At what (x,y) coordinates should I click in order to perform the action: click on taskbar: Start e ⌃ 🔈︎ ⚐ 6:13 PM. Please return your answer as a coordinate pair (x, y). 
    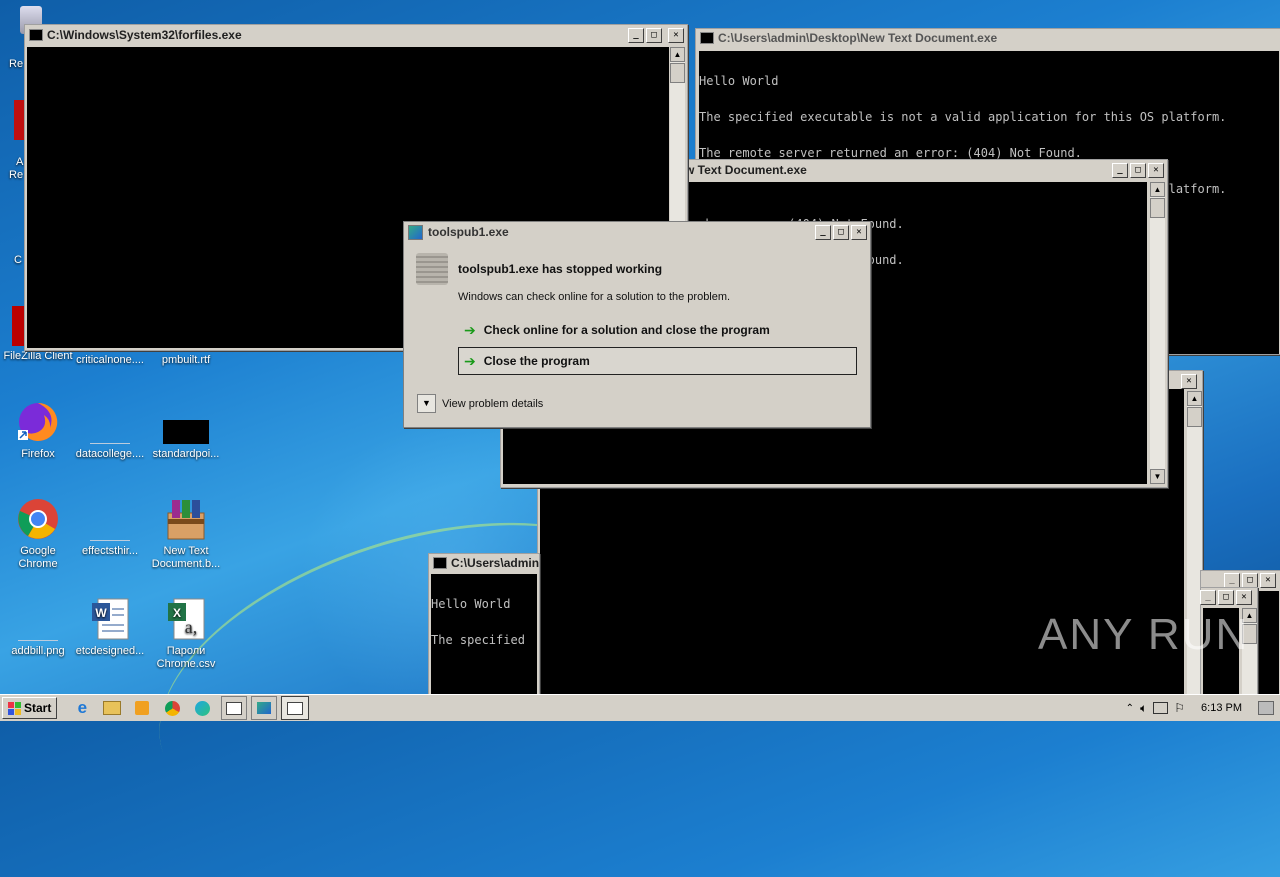
    Looking at the image, I should click on (640, 707).